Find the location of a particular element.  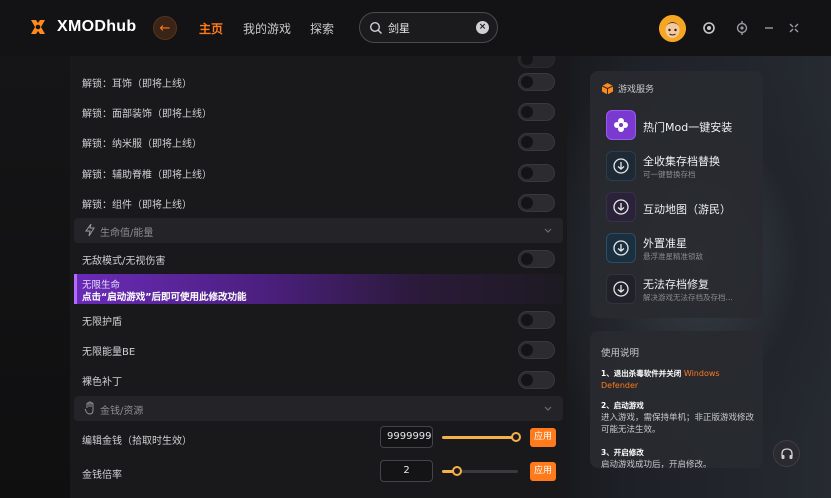

row-label: 解锁：纳米服（即将上线） is located at coordinates (142, 144).